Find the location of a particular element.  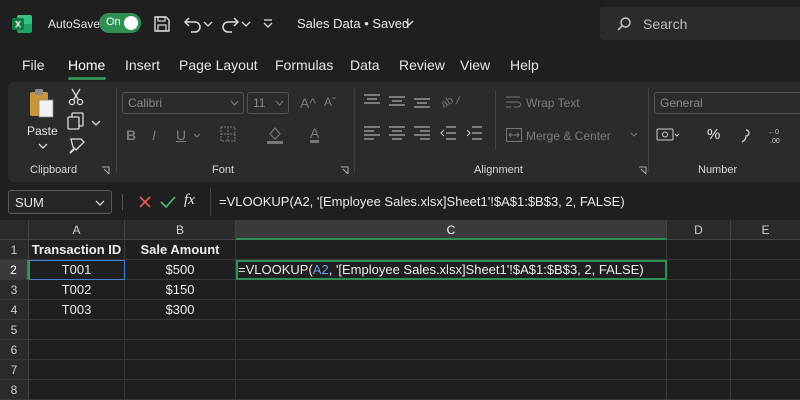

cell-b1: Sale Amount is located at coordinates (180, 250).